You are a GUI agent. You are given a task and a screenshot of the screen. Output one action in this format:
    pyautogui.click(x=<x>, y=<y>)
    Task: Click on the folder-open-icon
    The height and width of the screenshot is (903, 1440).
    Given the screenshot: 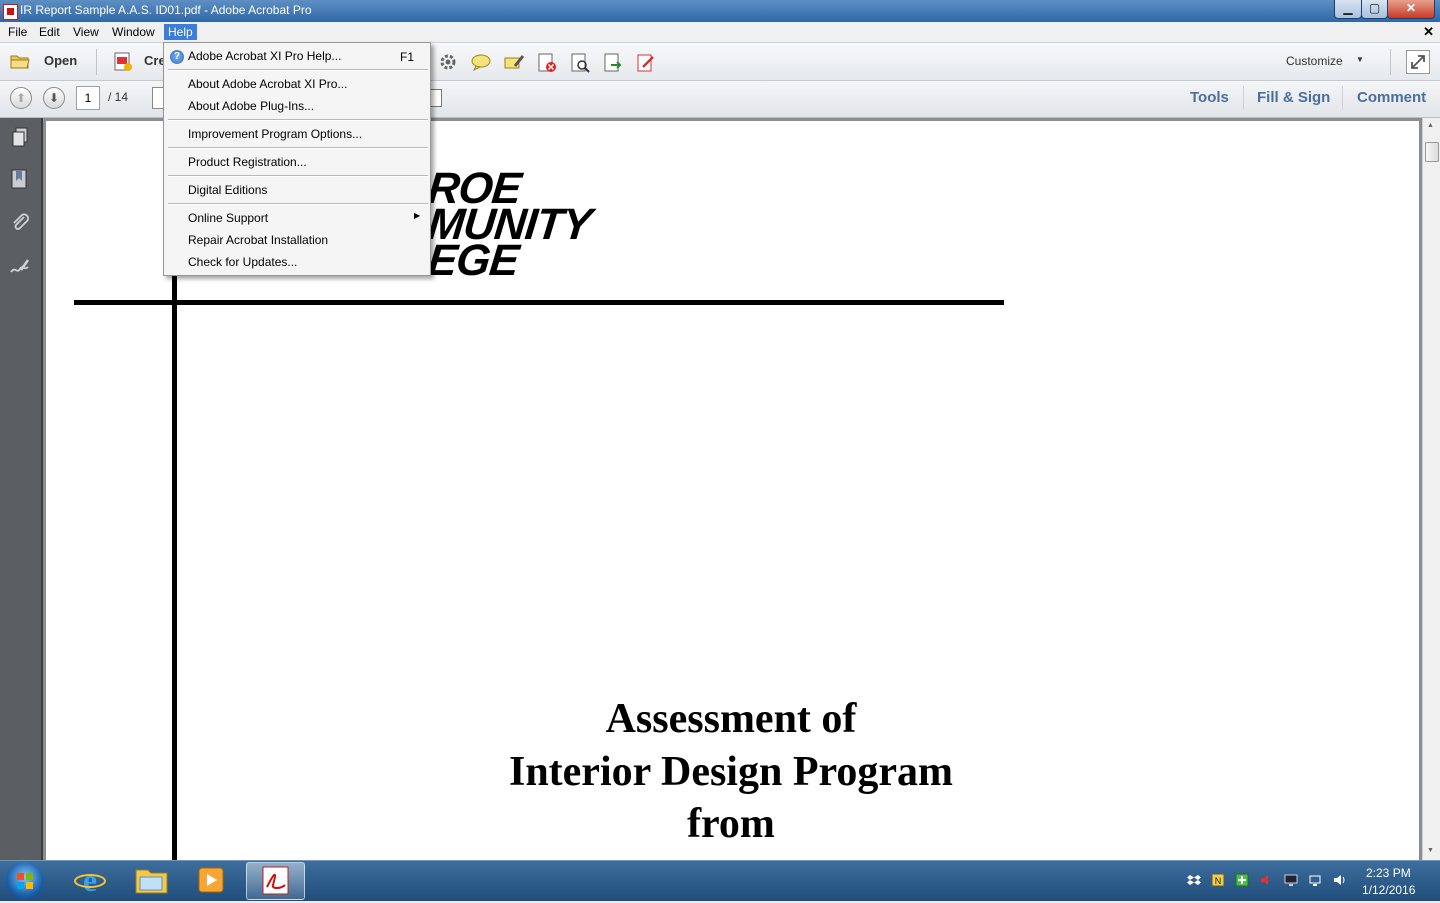 What is the action you would take?
    pyautogui.click(x=20, y=62)
    